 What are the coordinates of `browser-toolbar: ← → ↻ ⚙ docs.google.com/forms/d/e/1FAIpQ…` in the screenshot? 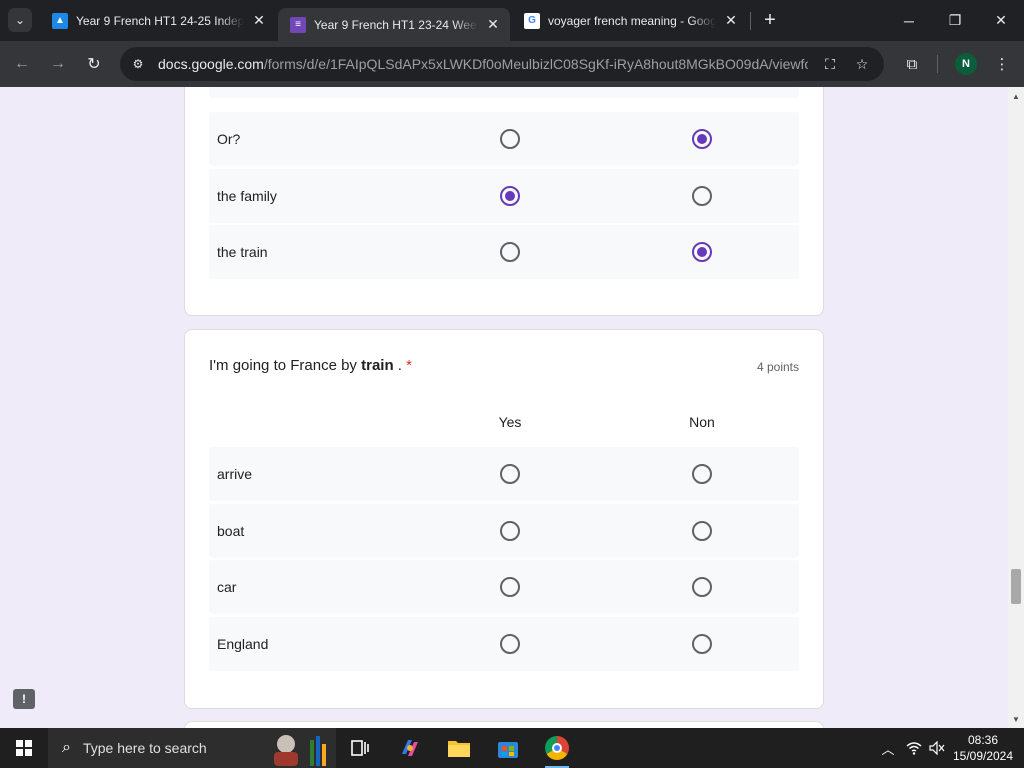 It's located at (512, 64).